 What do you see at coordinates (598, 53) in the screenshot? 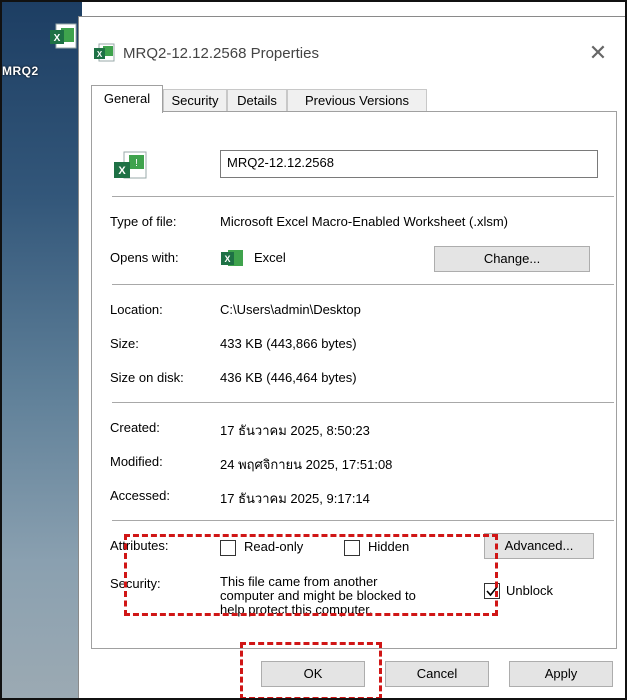
I see `close-icon: ✕` at bounding box center [598, 53].